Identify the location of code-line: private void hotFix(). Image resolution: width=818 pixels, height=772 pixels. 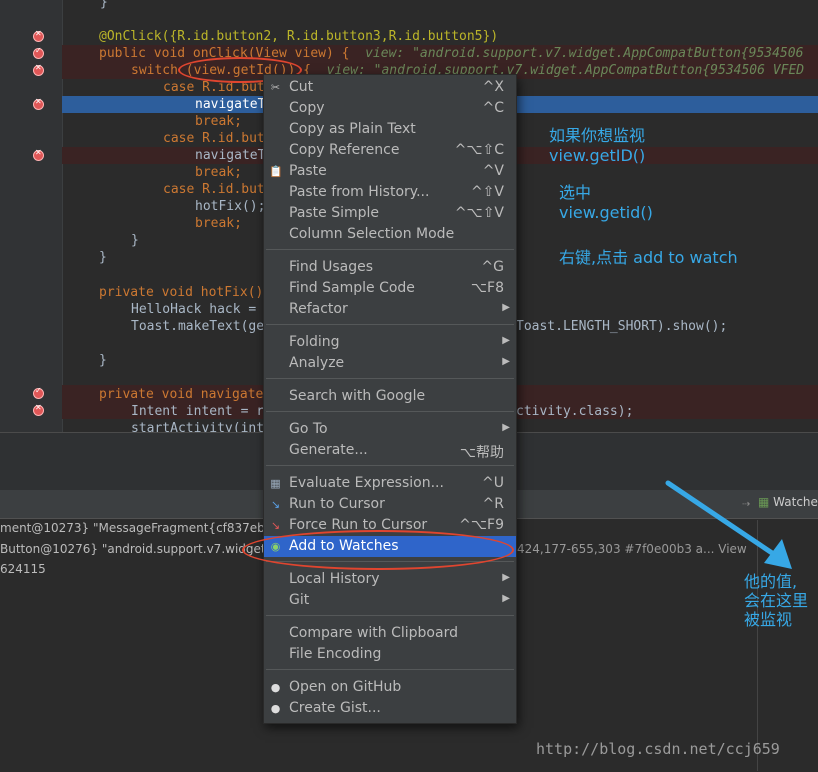
(181, 292).